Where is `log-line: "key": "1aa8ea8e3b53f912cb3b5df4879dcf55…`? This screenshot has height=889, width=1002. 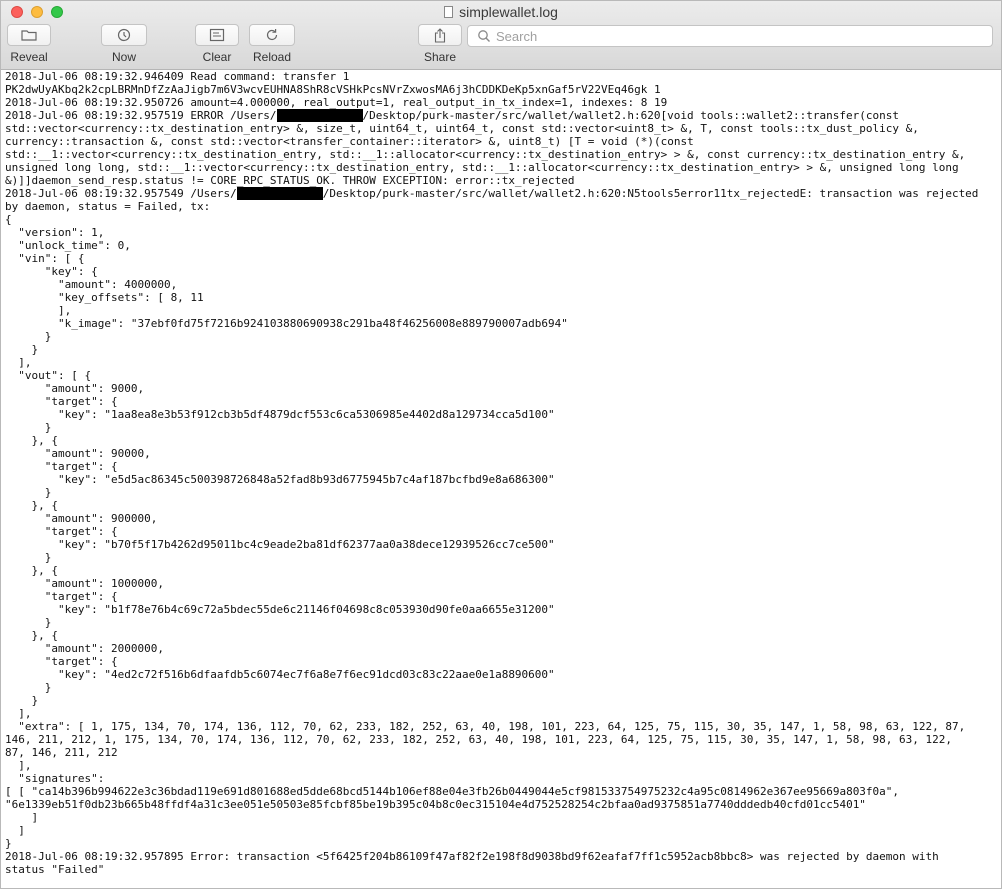
log-line: "key": "1aa8ea8e3b53f912cb3b5df4879dcf55… is located at coordinates (280, 414).